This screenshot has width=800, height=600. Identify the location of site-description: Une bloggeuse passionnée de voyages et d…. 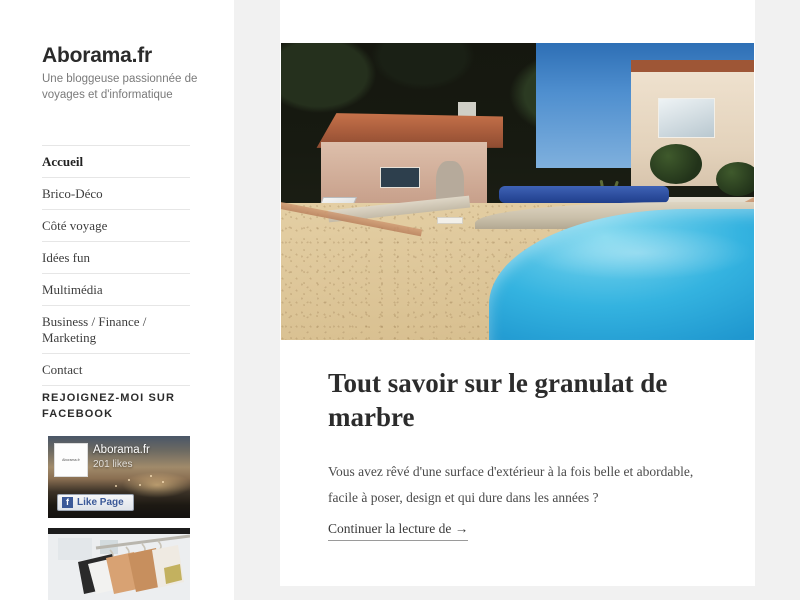
(120, 87).